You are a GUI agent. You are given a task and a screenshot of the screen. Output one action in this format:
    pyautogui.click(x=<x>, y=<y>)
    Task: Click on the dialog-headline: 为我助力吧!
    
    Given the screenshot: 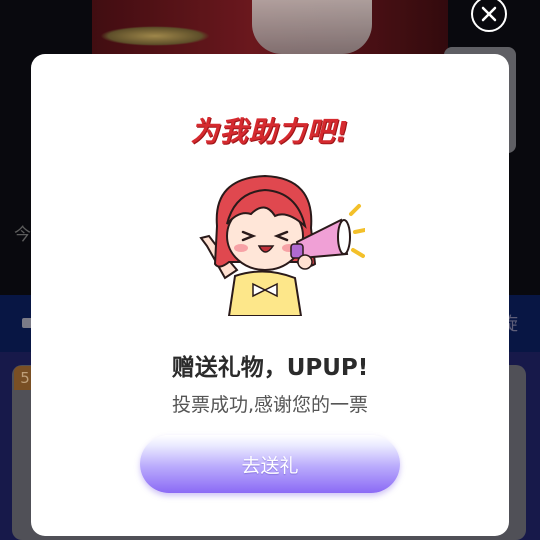 What is the action you would take?
    pyautogui.click(x=270, y=131)
    